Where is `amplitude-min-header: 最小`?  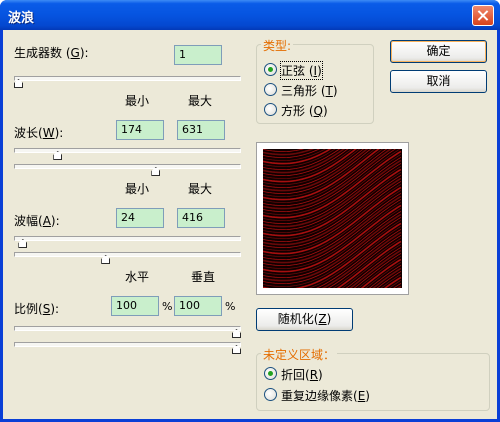
amplitude-min-header: 最小 is located at coordinates (137, 189).